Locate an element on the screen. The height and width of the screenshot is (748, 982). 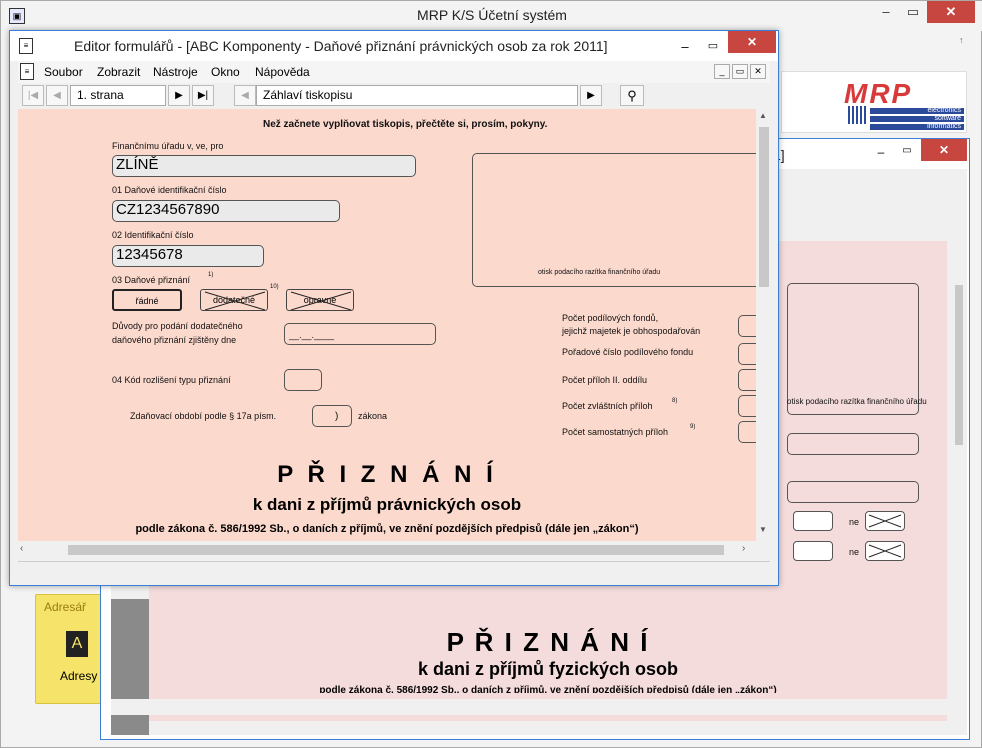
scroll-up-arrow-icon: ▲ is located at coordinates (763, 115).